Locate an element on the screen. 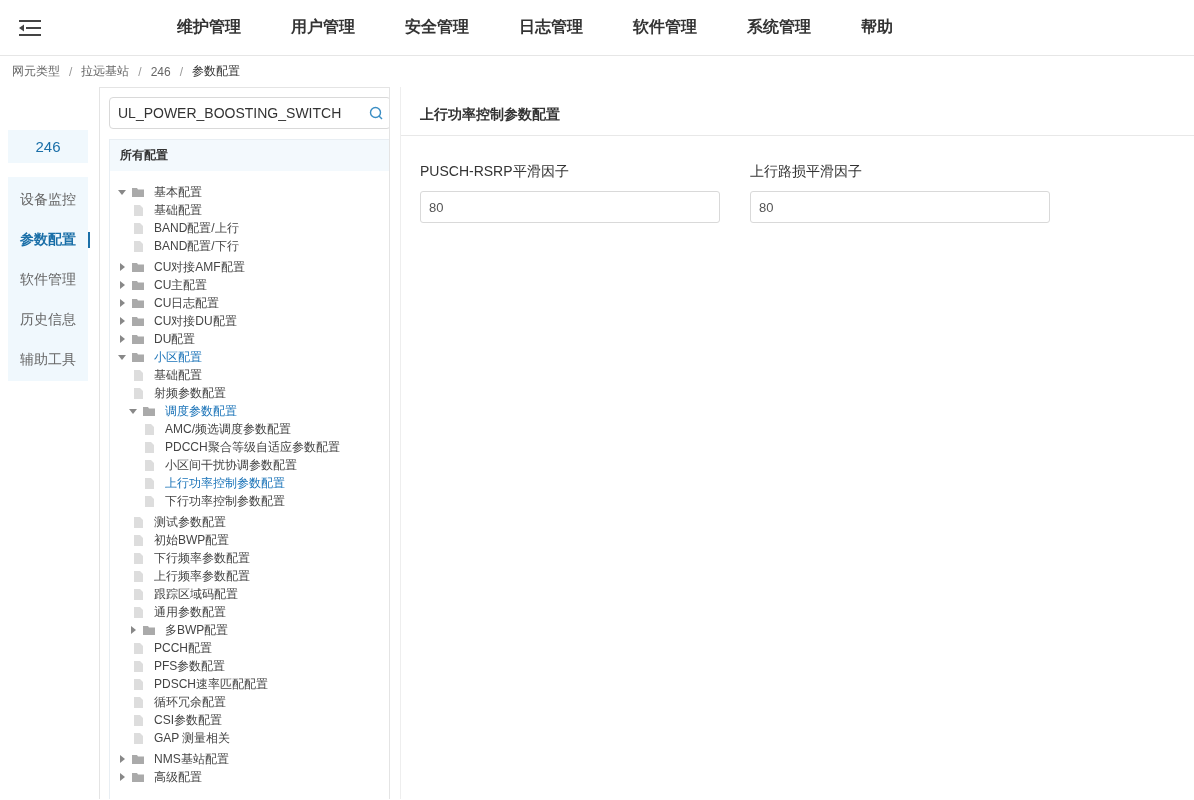 Image resolution: width=1194 pixels, height=800 pixels. breadcrumb-current: 参数配置 is located at coordinates (216, 71).